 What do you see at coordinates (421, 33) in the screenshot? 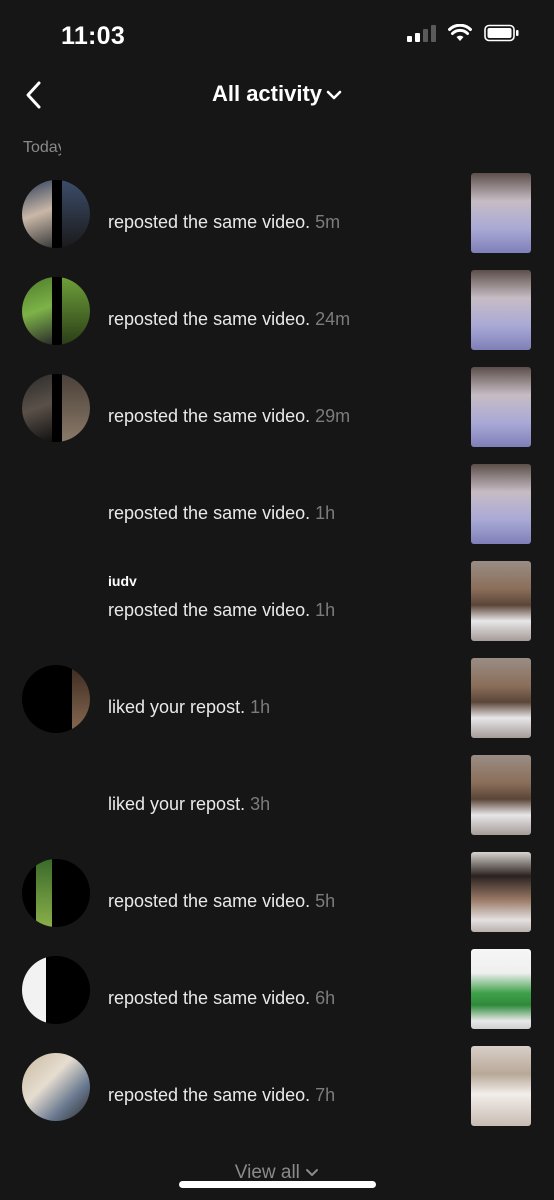
I see `cellular-signal-icon` at bounding box center [421, 33].